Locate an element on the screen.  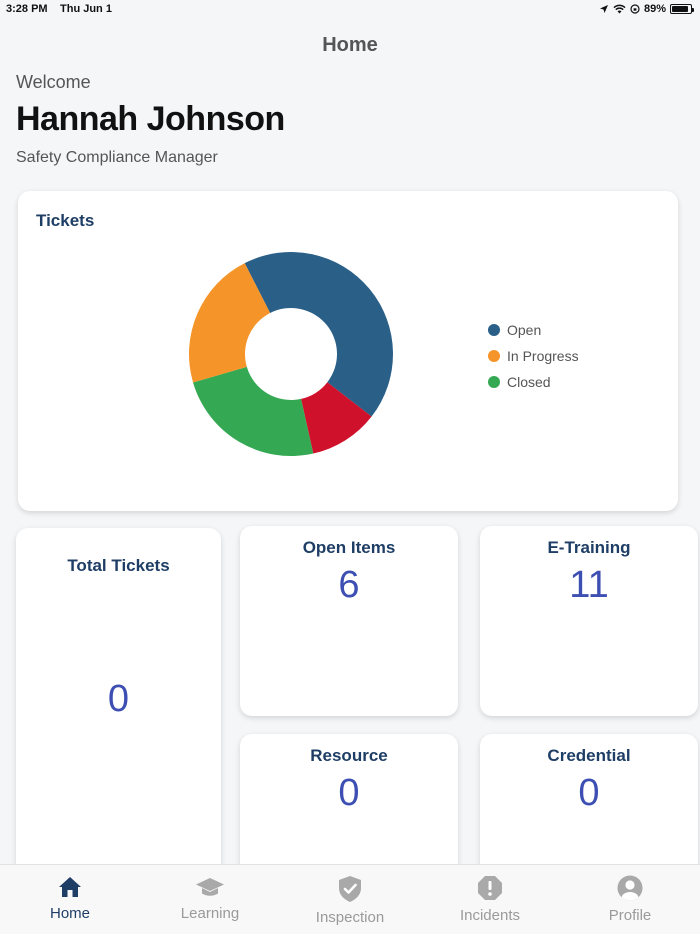
chart-legend: Open In Progress Closed is located at coordinates (533, 356).